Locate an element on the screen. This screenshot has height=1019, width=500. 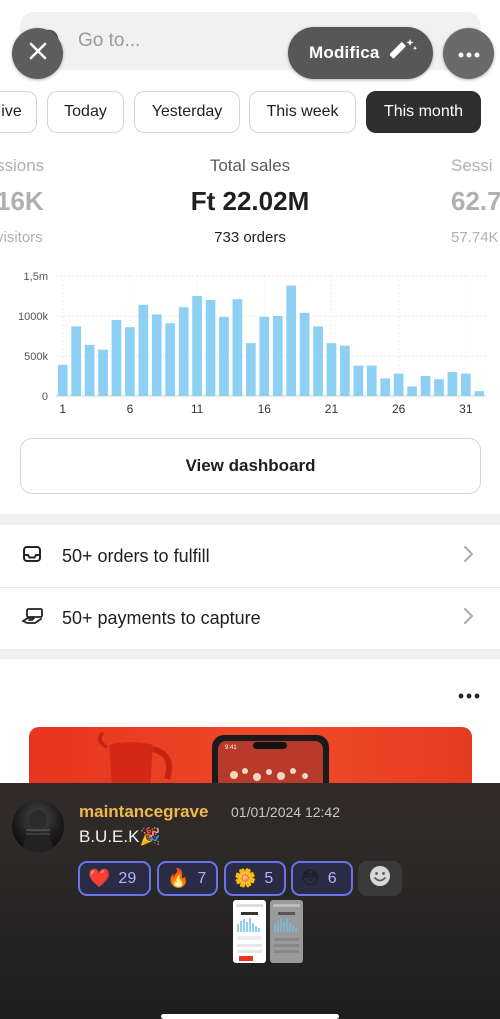
task-label: 50+ payments to capture is located at coordinates (161, 618).